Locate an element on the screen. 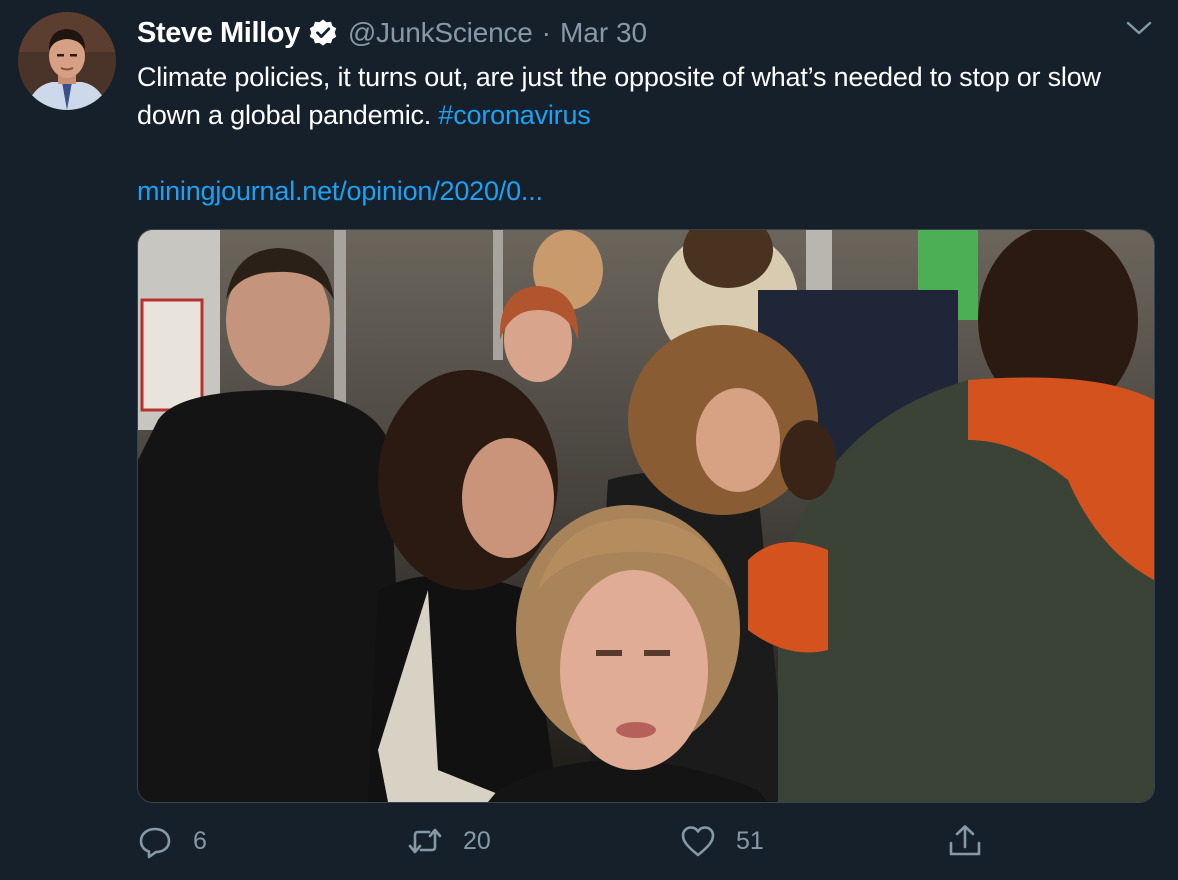 This screenshot has width=1178, height=880. tweet-header: Steve Milloy @JunkScience · Mar 30 is located at coordinates (392, 33).